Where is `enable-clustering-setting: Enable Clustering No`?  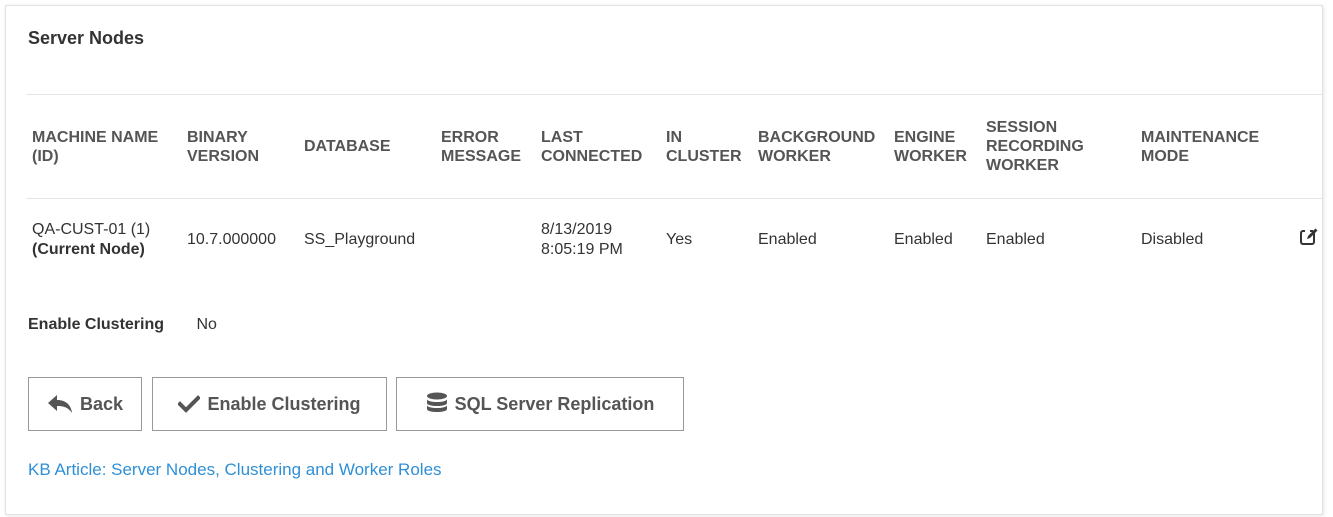
enable-clustering-setting: Enable Clustering No is located at coordinates (122, 325).